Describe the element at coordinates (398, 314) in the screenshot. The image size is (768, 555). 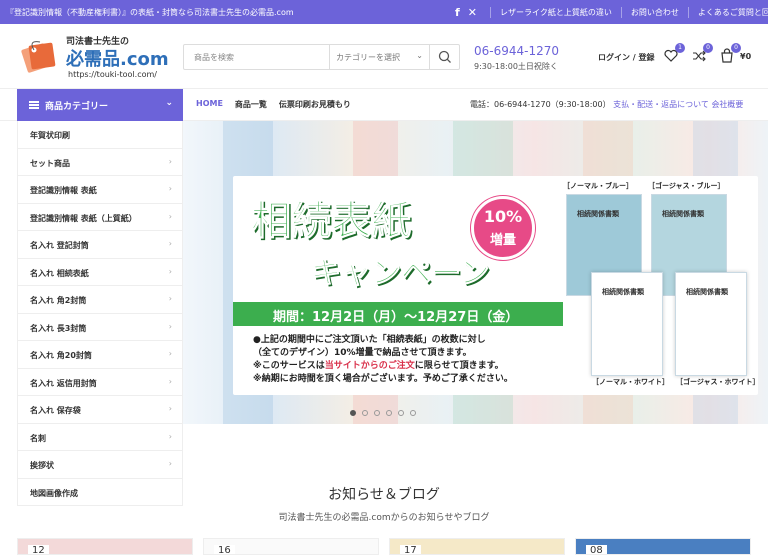
I see `campaign-period: 期間：12月2日（月）～12月27日（金）` at that location.